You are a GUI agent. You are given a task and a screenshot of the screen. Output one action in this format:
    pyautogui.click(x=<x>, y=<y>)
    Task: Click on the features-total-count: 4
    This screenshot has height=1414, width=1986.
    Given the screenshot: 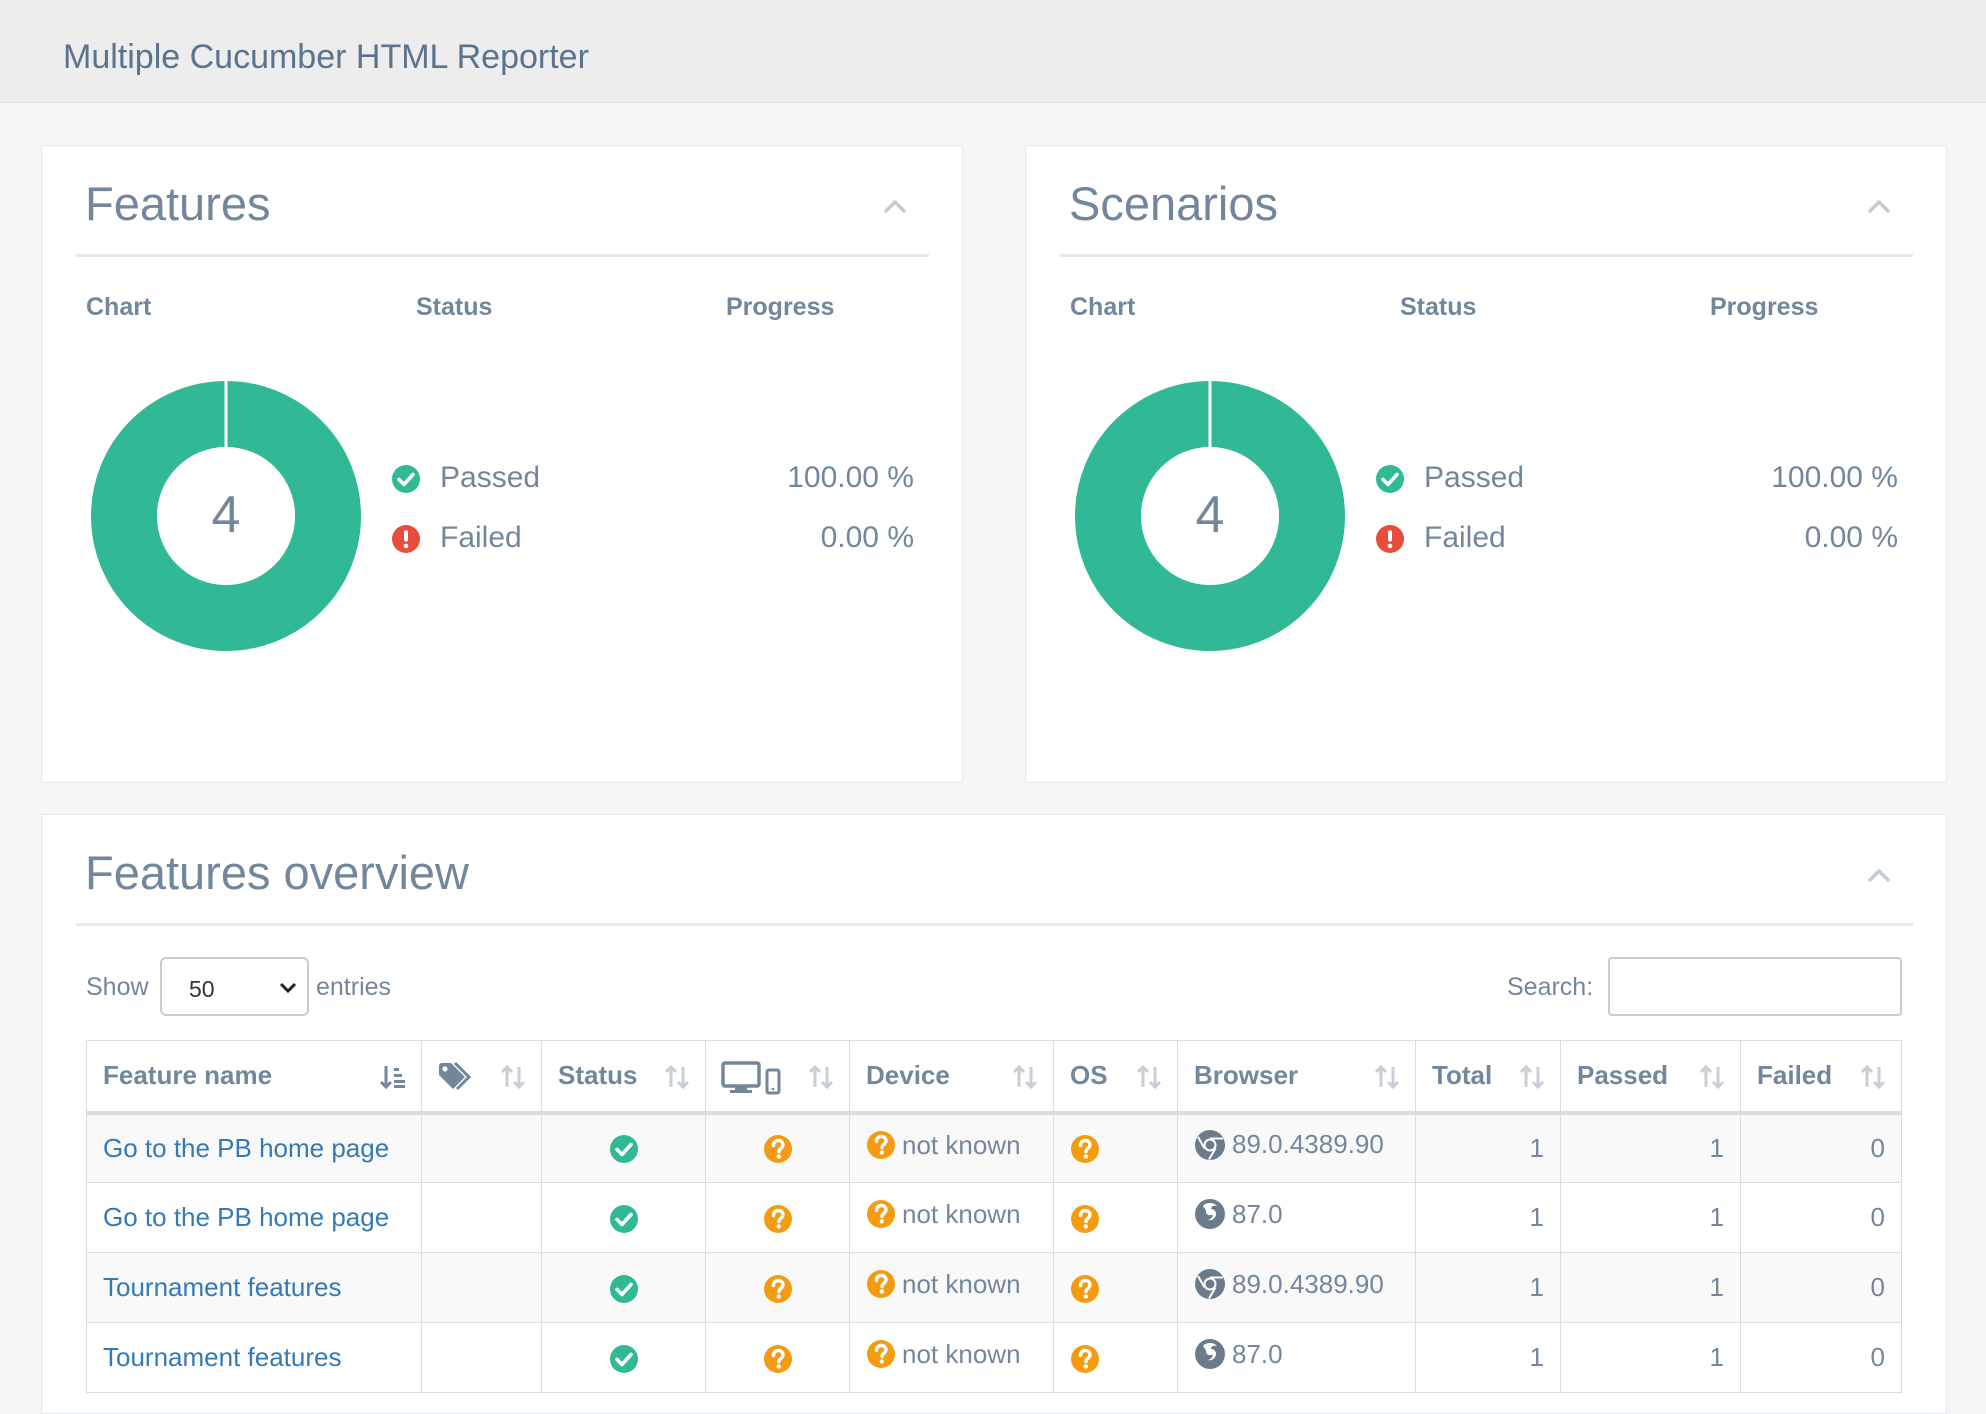 What is the action you would take?
    pyautogui.click(x=226, y=515)
    